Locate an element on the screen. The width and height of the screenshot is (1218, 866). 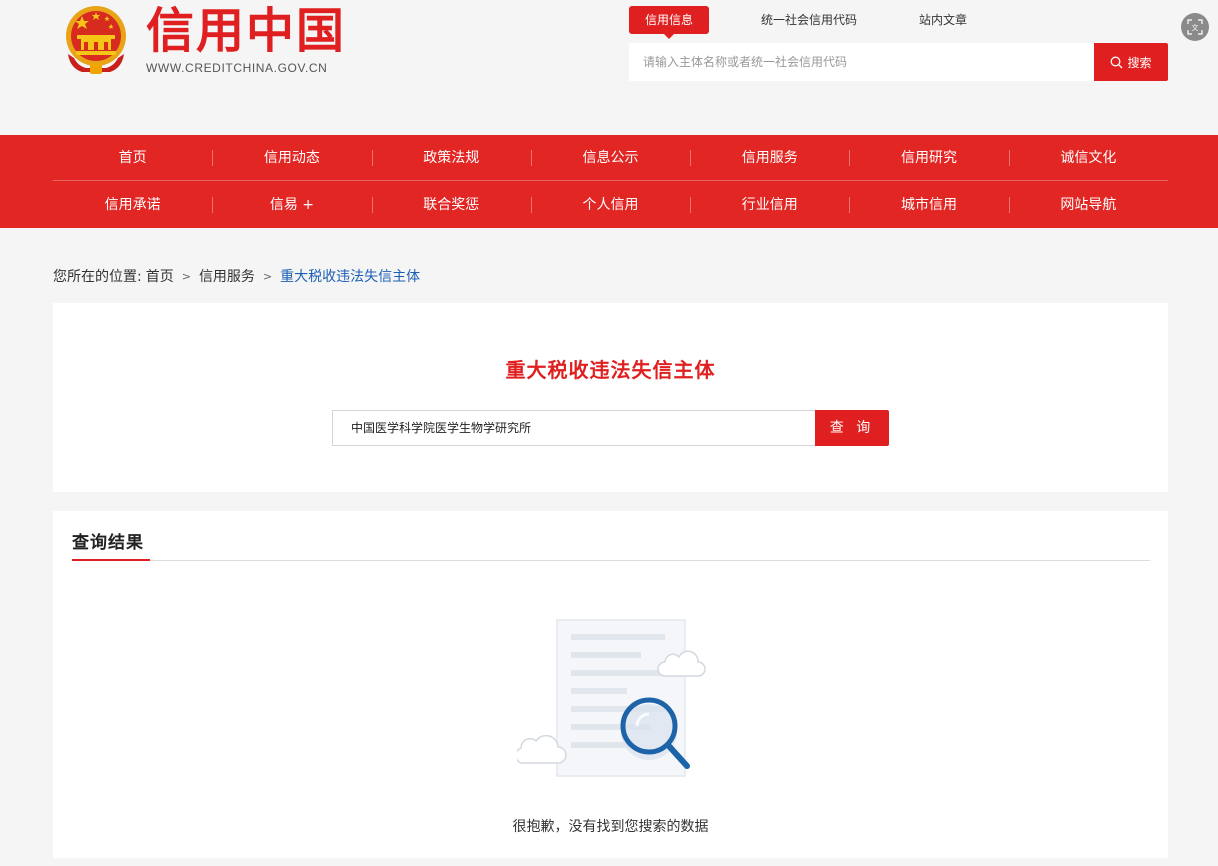
query-title: 重大税收违法失信主体 is located at coordinates (610, 370).